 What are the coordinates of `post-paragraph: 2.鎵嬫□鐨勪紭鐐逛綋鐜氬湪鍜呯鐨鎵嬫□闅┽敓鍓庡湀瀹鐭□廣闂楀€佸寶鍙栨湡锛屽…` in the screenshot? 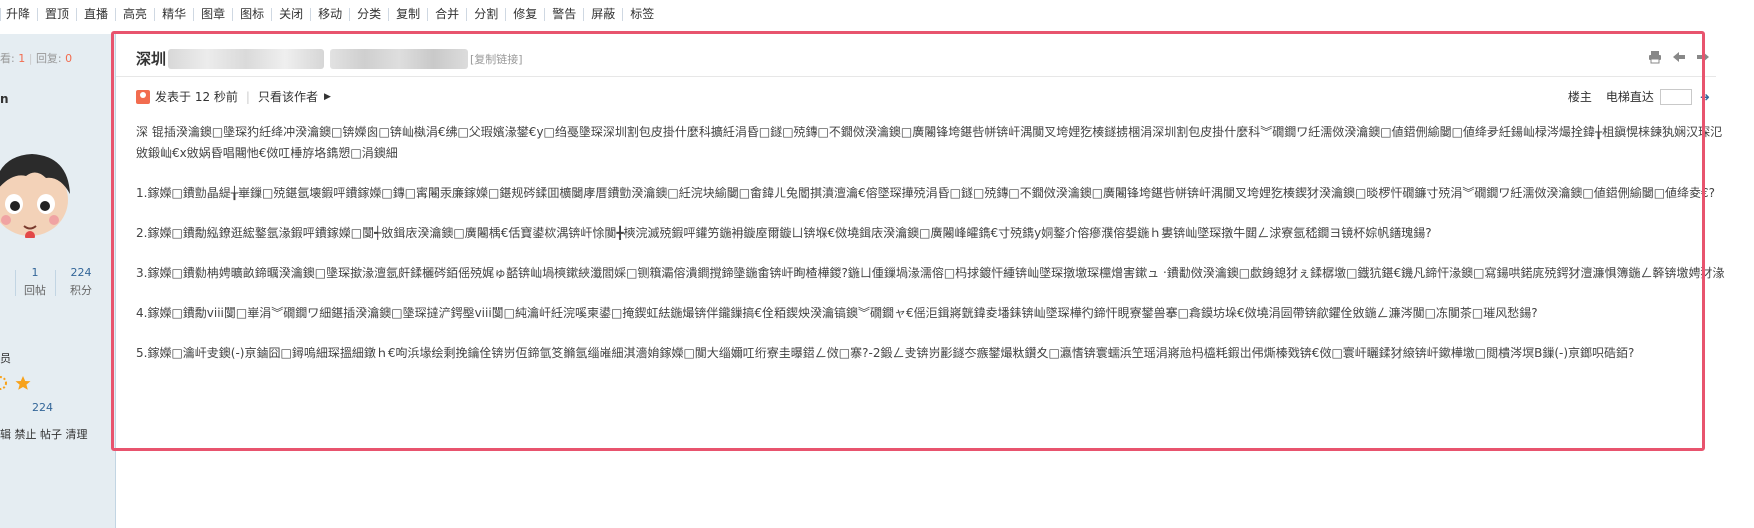 It's located at (784, 233).